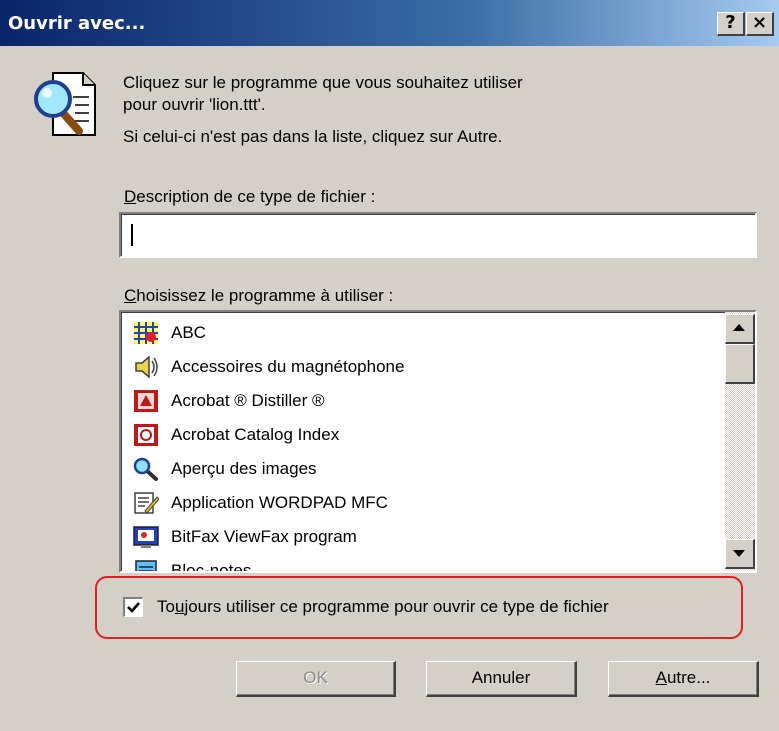 The width and height of the screenshot is (779, 731). What do you see at coordinates (146, 537) in the screenshot?
I see `fax-viewer-icon` at bounding box center [146, 537].